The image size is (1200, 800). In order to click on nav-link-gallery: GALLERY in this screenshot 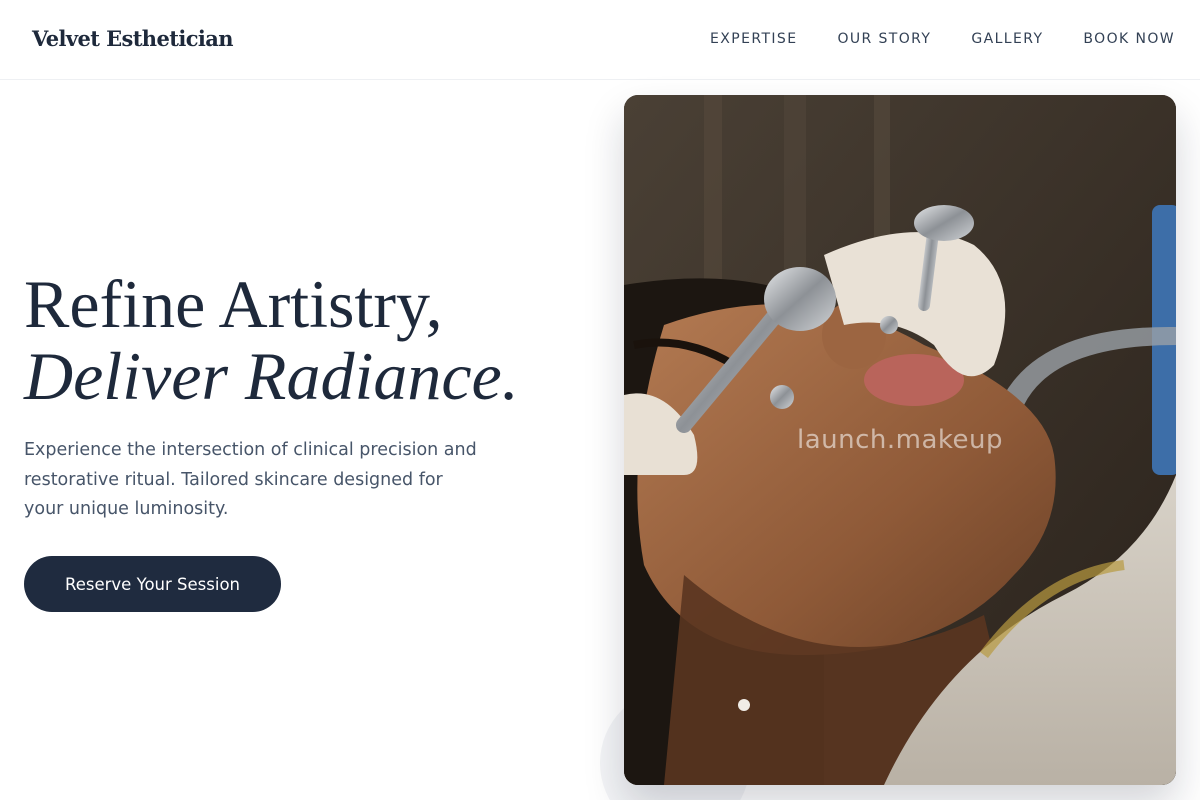, I will do `click(1007, 39)`.